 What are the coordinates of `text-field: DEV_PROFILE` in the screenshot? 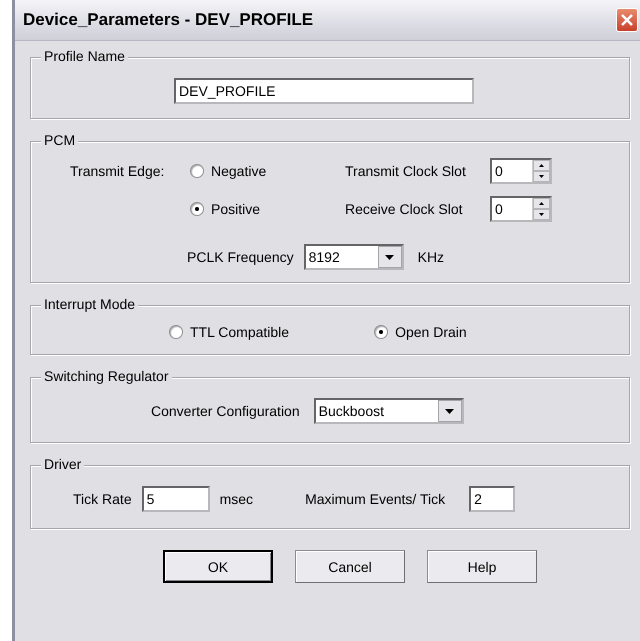 It's located at (324, 91).